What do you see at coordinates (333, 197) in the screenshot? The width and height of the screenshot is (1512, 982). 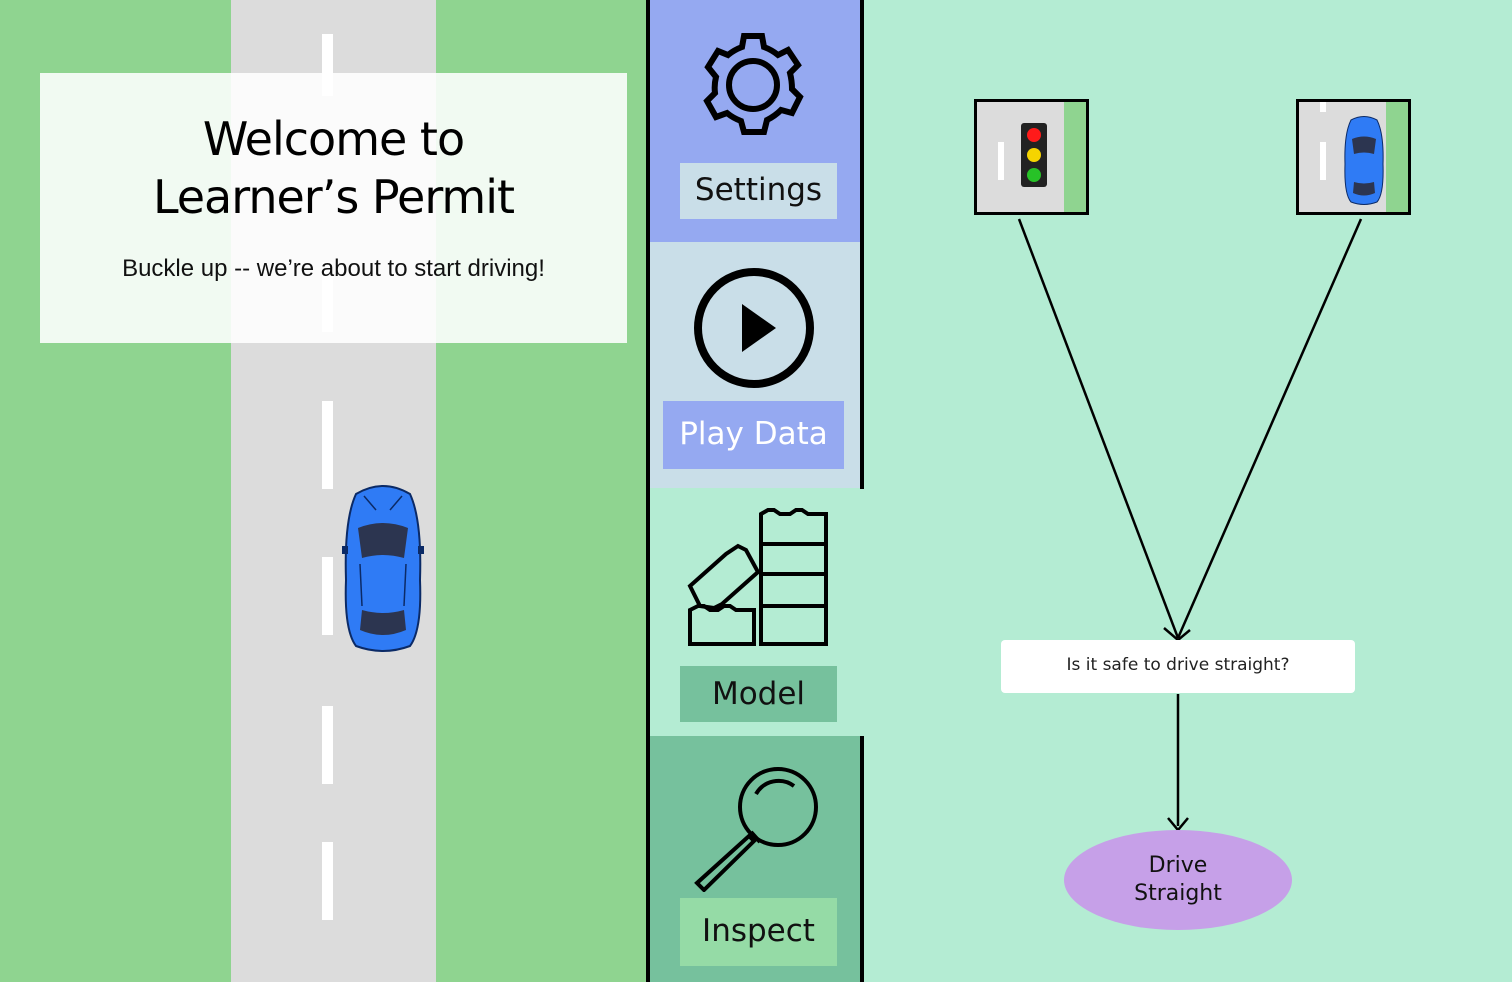 I see `welcome-title-line2: Learner’s Permit` at bounding box center [333, 197].